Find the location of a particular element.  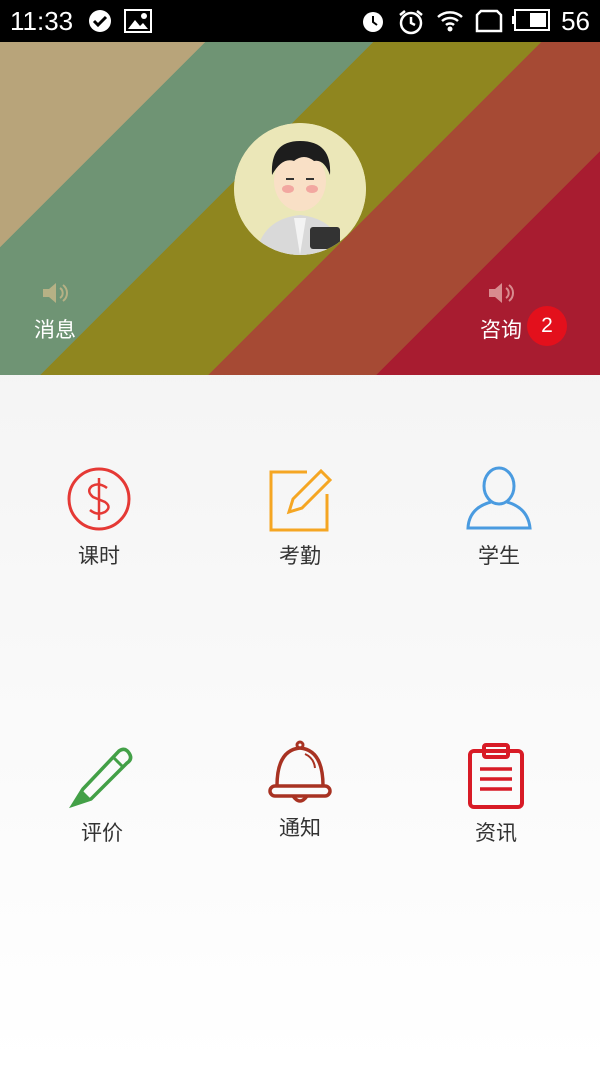

battery-level: 56 is located at coordinates (575, 21).